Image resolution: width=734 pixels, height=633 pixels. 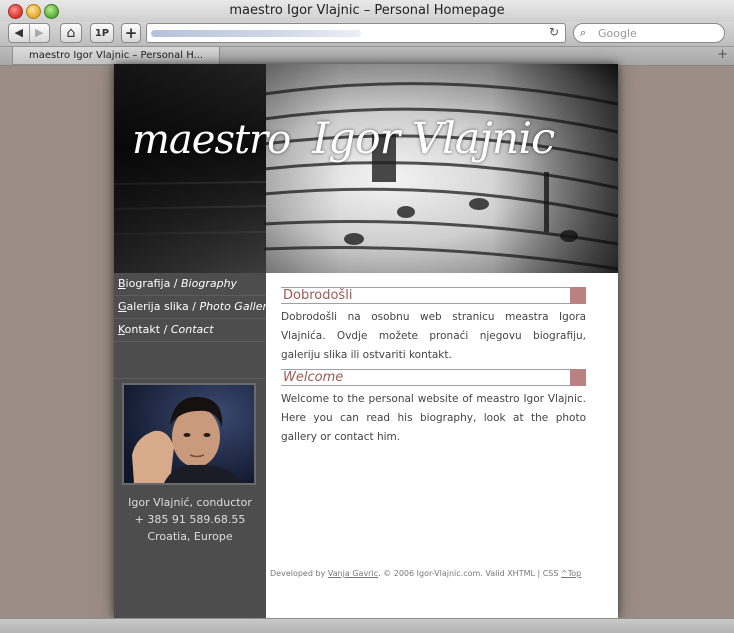 I want to click on nav-gallery-hr: alerija slika /, so click(x=163, y=306).